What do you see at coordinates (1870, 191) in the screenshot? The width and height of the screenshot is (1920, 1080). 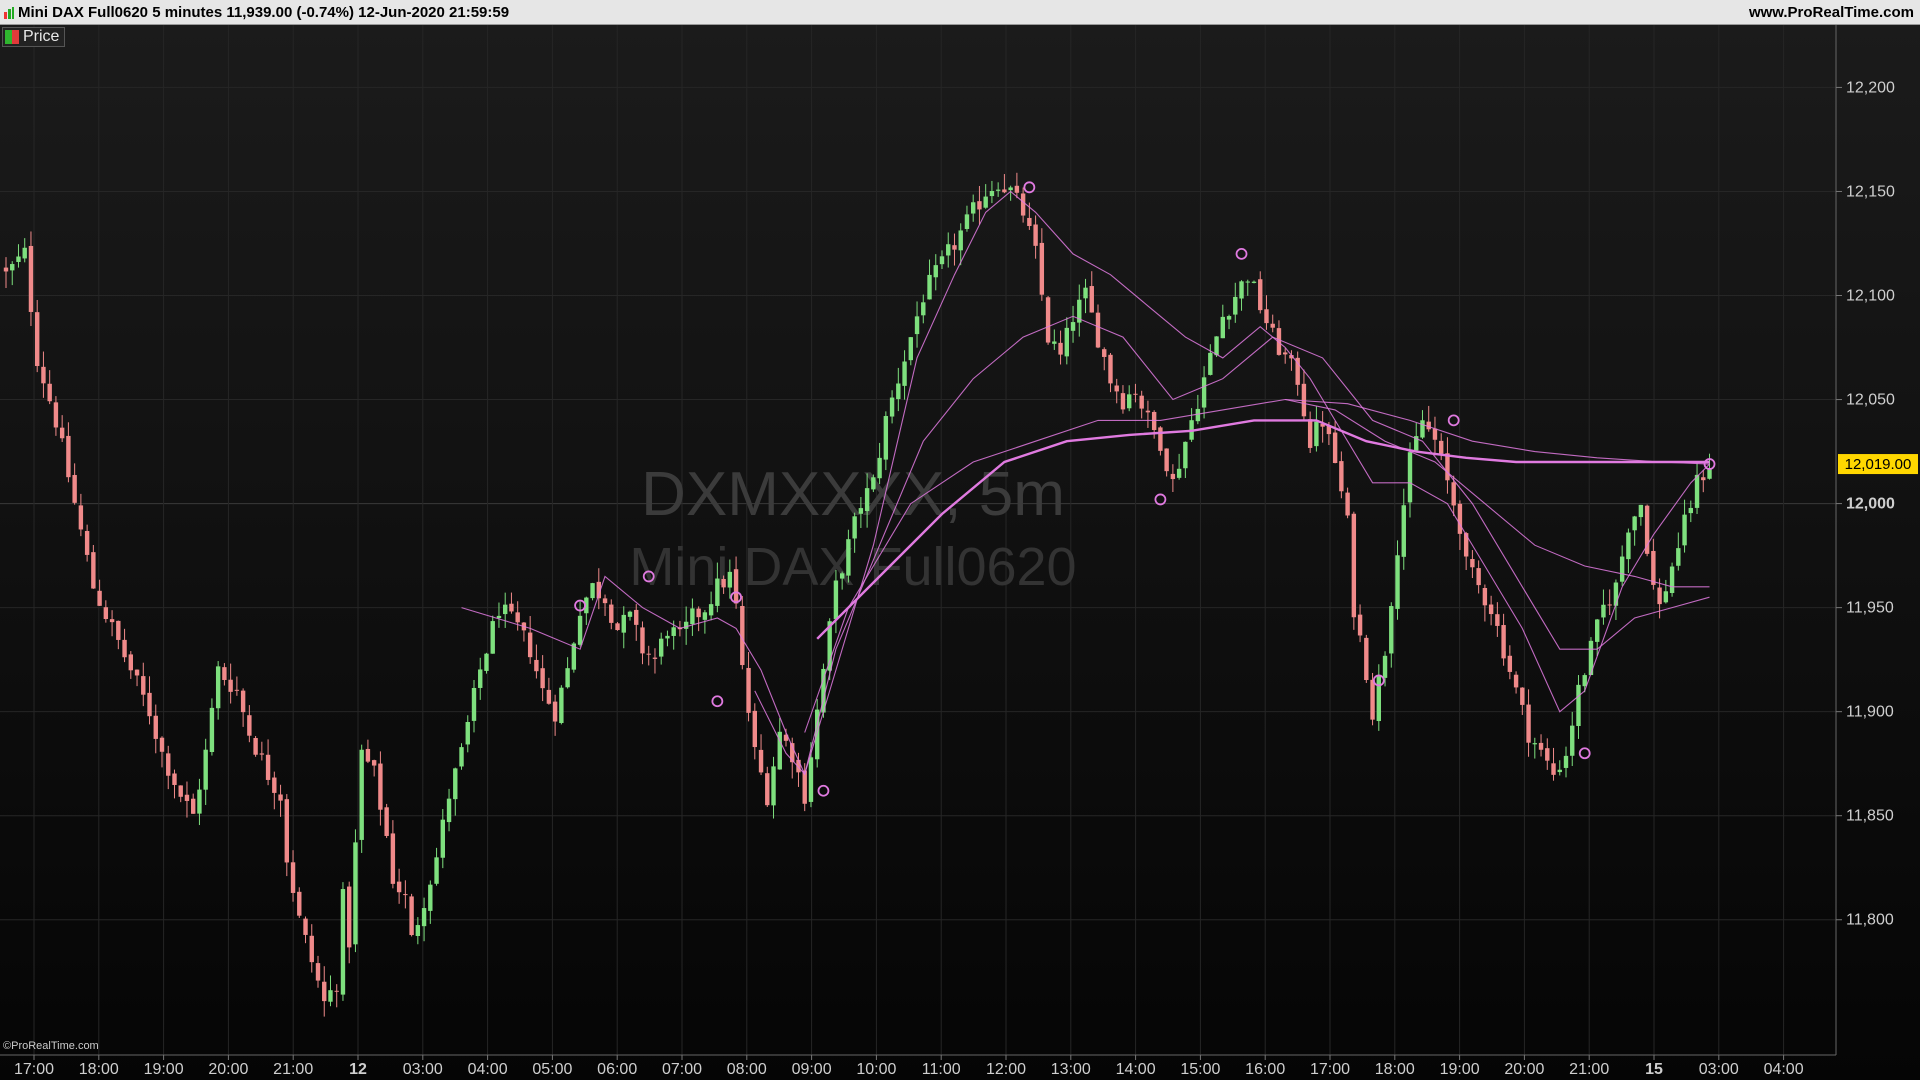 I see `y-tick-label: 12,150` at bounding box center [1870, 191].